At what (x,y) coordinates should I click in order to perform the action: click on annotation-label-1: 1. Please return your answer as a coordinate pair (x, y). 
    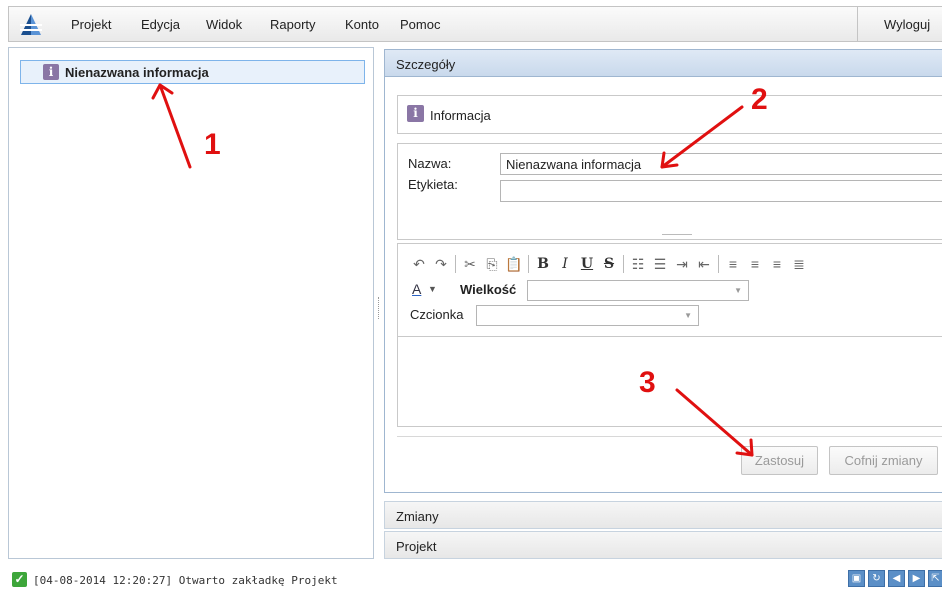
    Looking at the image, I should click on (212, 144).